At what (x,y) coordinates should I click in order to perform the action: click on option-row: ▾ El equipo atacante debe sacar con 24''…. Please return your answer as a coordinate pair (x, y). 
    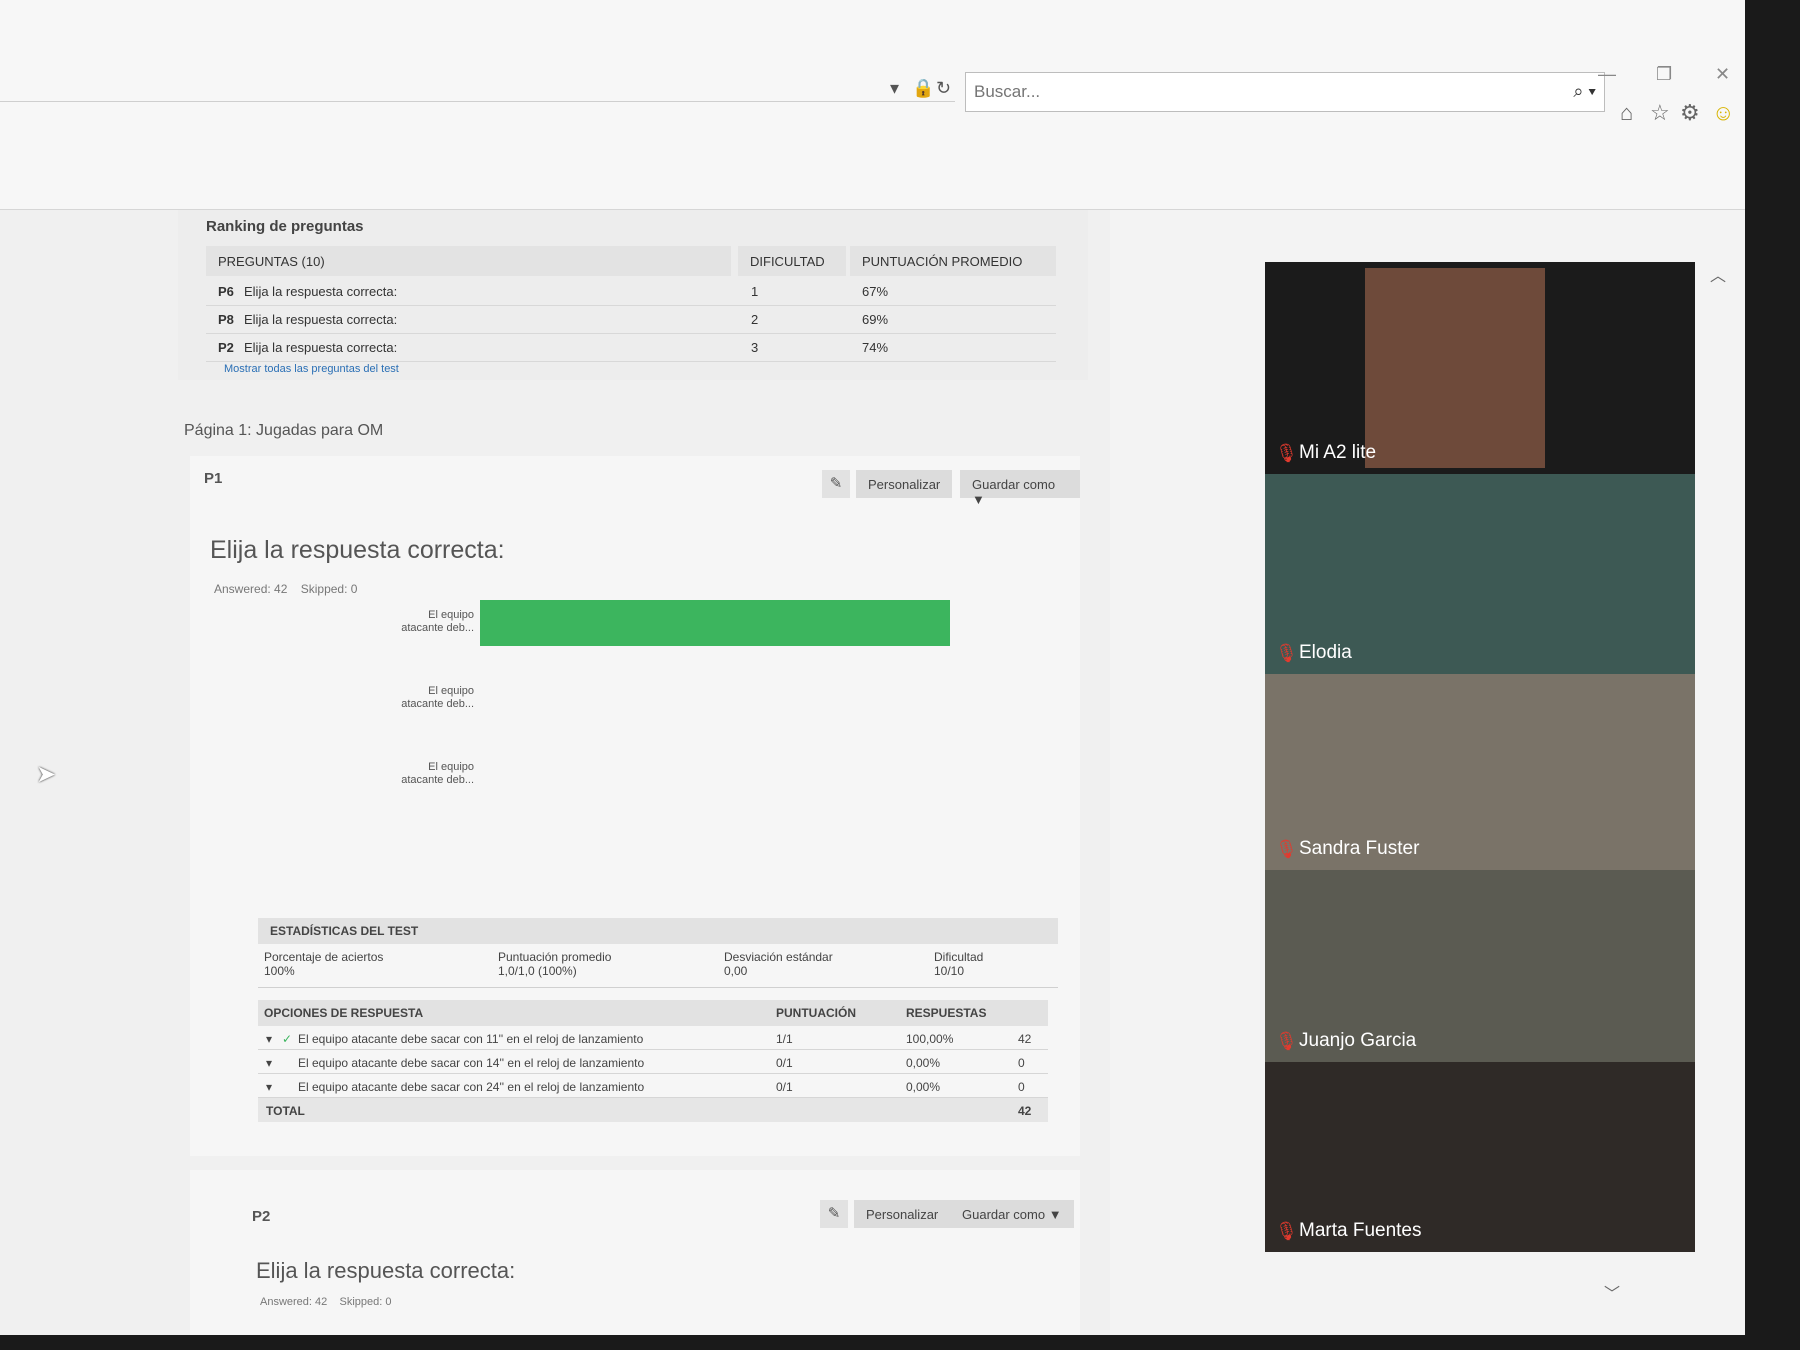
    Looking at the image, I should click on (653, 1086).